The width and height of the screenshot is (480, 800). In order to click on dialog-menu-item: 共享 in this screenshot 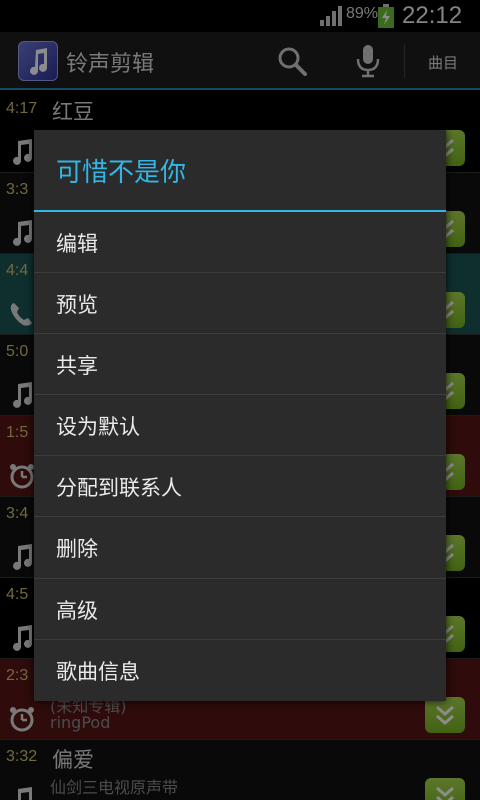, I will do `click(240, 365)`.